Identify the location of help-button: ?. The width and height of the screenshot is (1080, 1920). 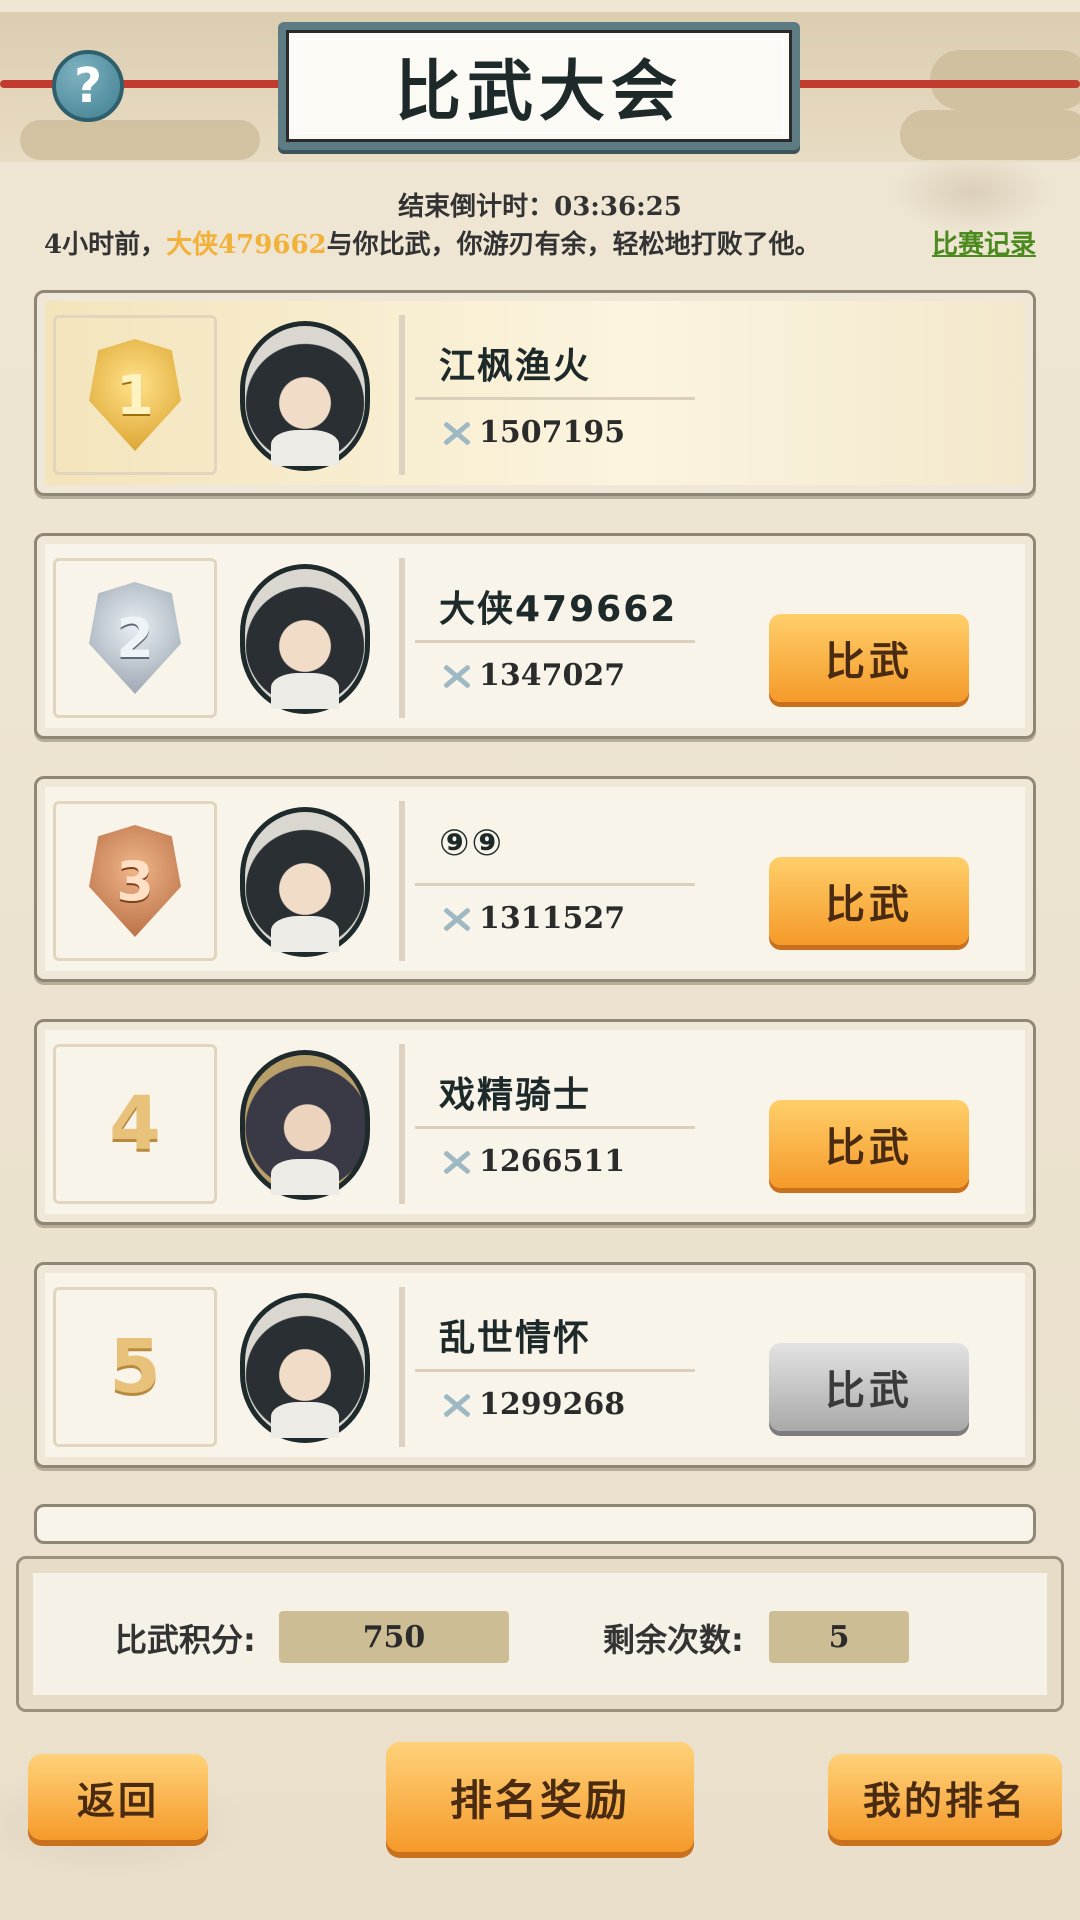
(88, 86).